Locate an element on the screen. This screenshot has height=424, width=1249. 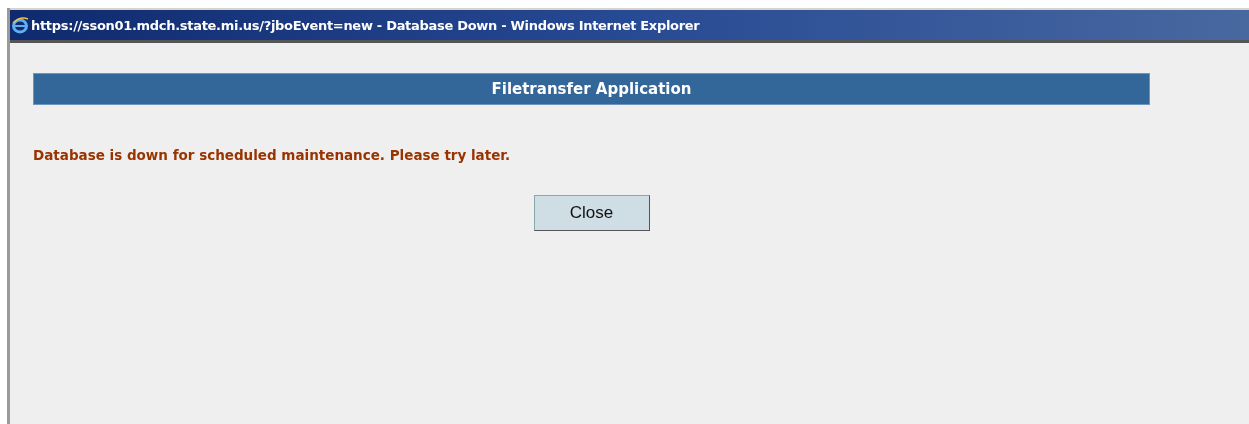
window-title: https://sson01.mdch.state.mi.us/?jboEvent=new - Database Down - Windows Internet Explorer is located at coordinates (365, 25).